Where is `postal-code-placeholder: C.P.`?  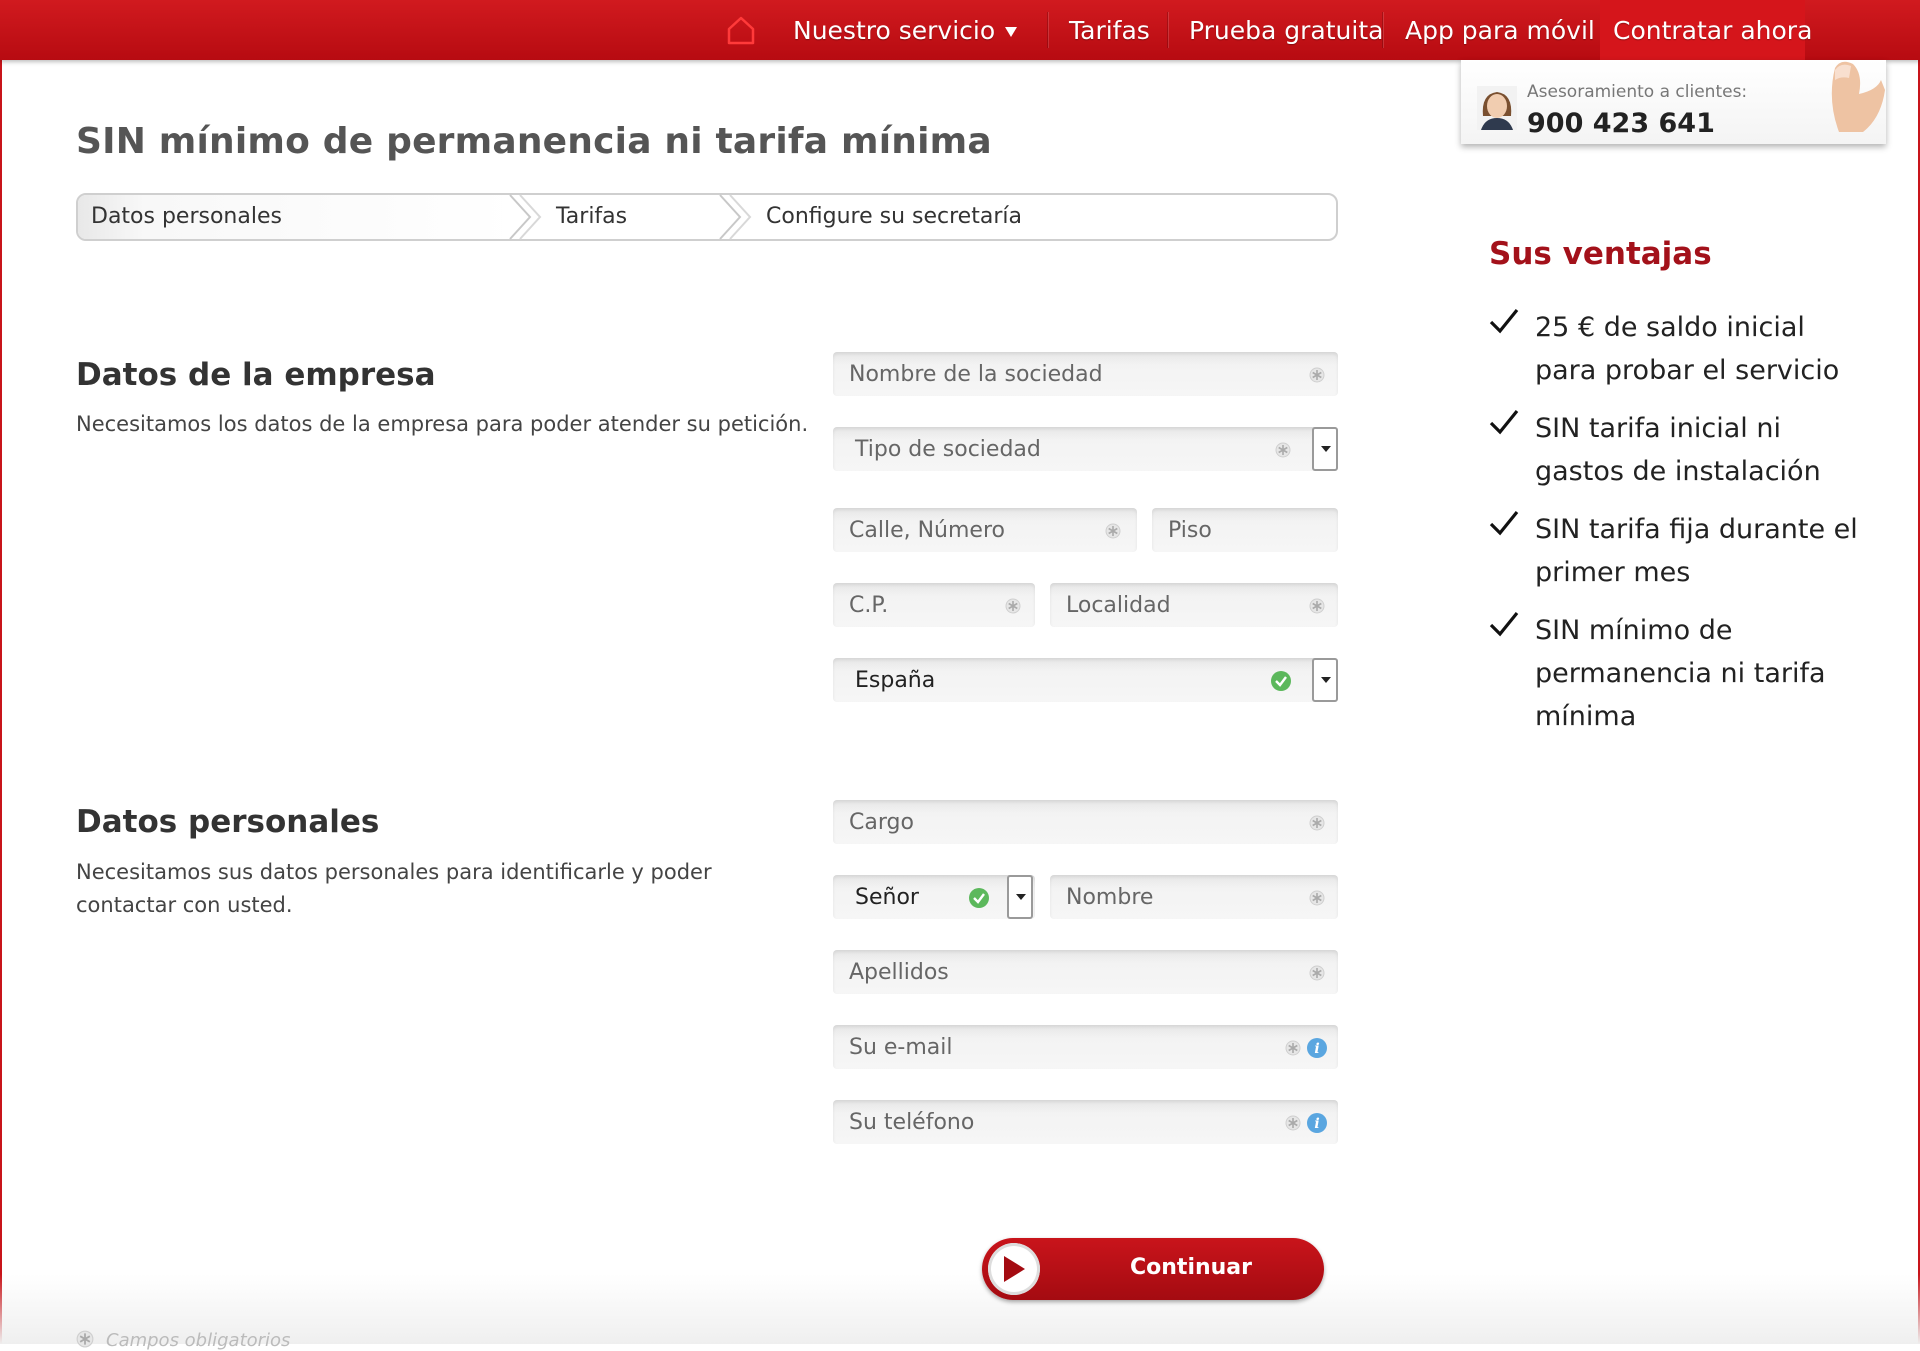 postal-code-placeholder: C.P. is located at coordinates (869, 605).